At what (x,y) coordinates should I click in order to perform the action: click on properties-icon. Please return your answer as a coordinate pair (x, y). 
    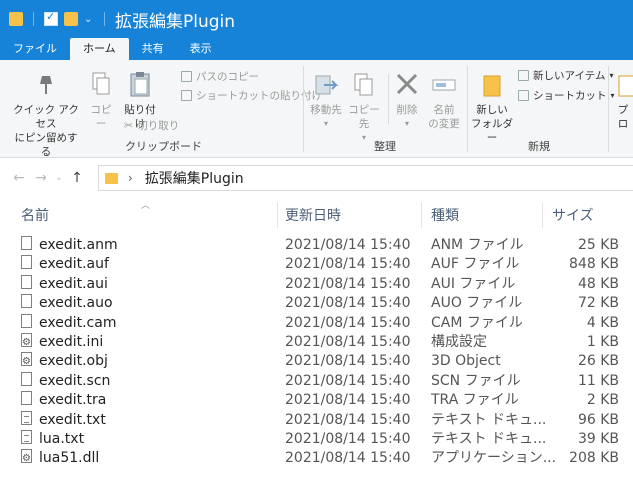
    Looking at the image, I should click on (625, 86).